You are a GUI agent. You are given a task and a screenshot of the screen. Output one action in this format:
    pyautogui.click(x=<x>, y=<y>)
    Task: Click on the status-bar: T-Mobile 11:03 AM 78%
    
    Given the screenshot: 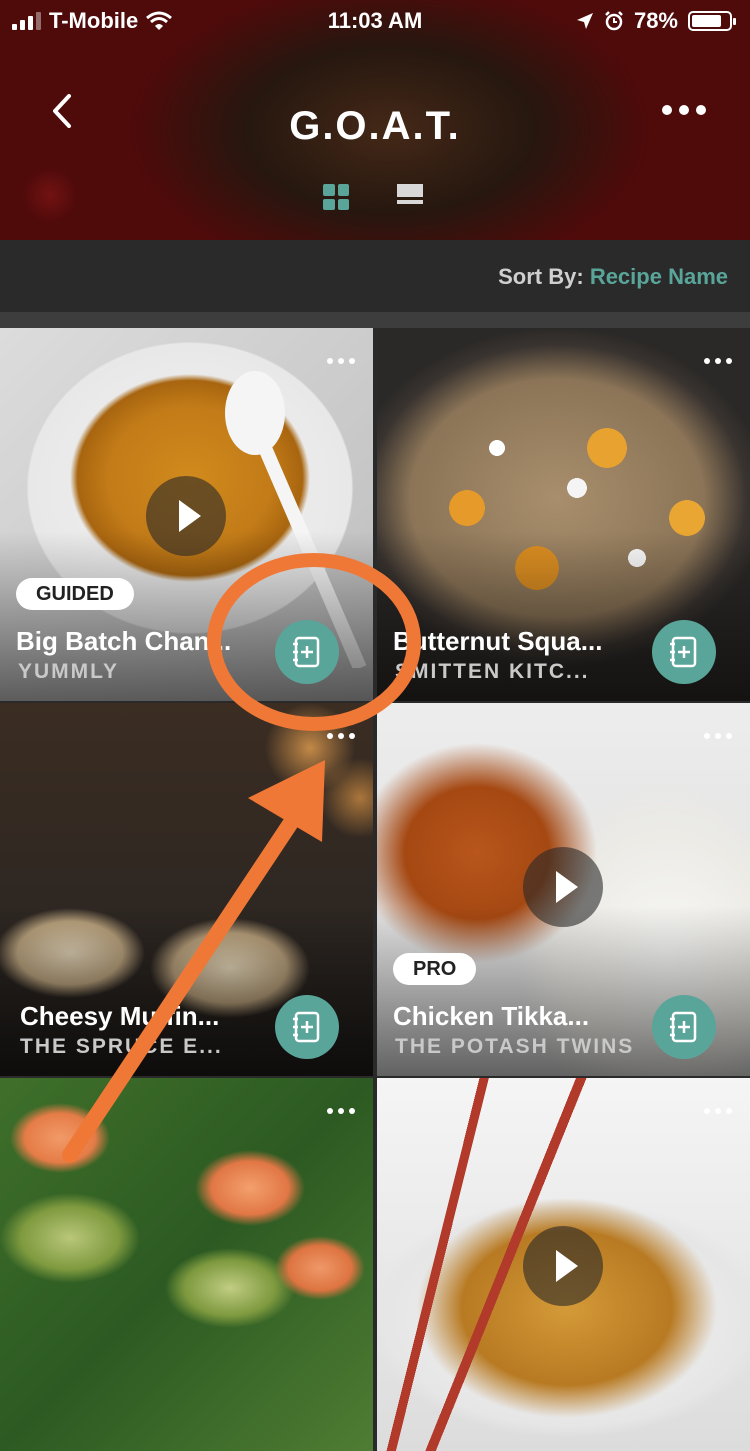 What is the action you would take?
    pyautogui.click(x=375, y=20)
    